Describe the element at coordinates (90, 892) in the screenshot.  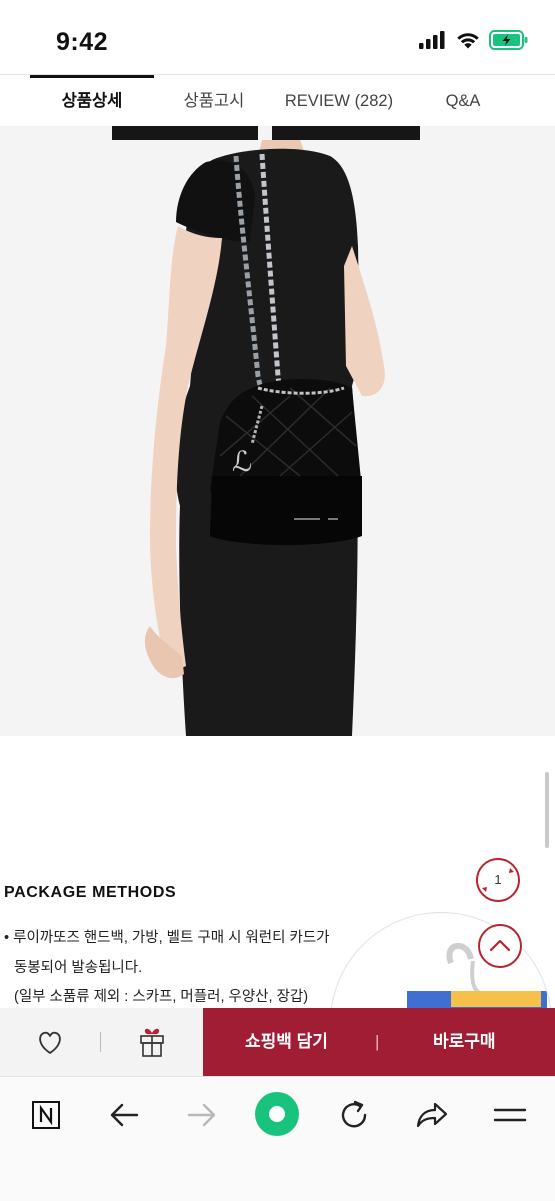
I see `package-methods-title: PACKAGE METHODS` at that location.